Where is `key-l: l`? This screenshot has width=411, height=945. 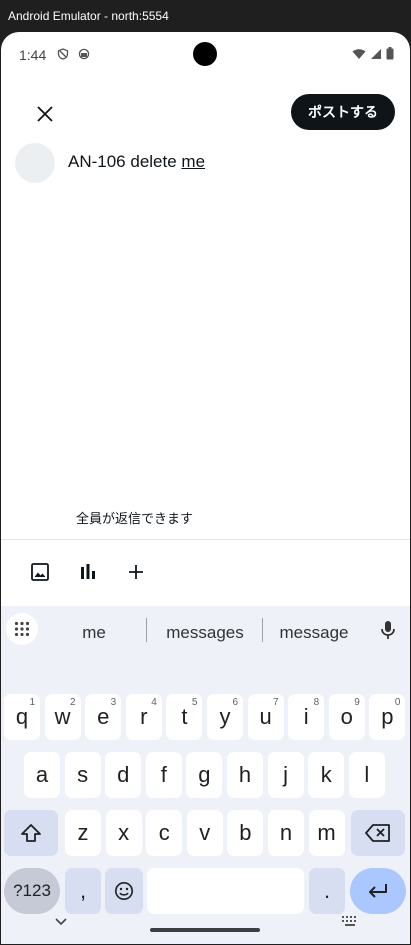 key-l: l is located at coordinates (366, 775).